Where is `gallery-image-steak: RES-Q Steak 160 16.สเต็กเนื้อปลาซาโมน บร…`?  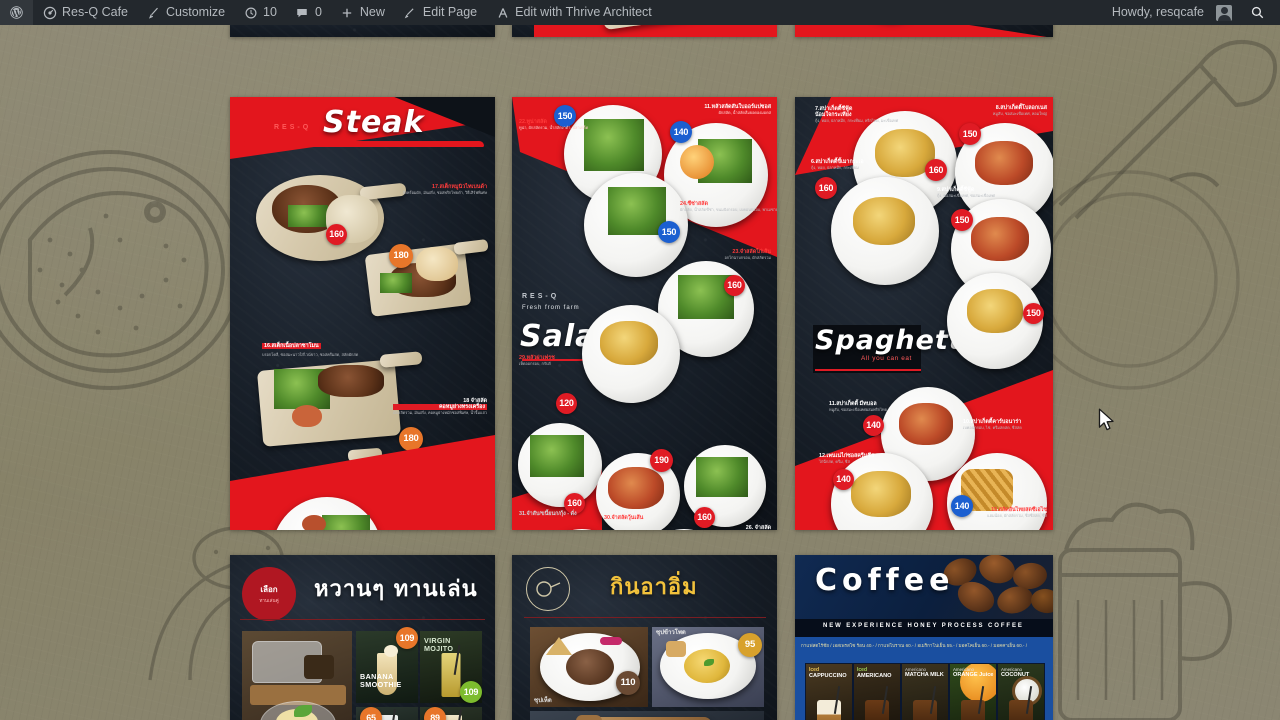 gallery-image-steak: RES-Q Steak 160 16.สเต็กเนื้อปลาซาโมน บร… is located at coordinates (362, 313).